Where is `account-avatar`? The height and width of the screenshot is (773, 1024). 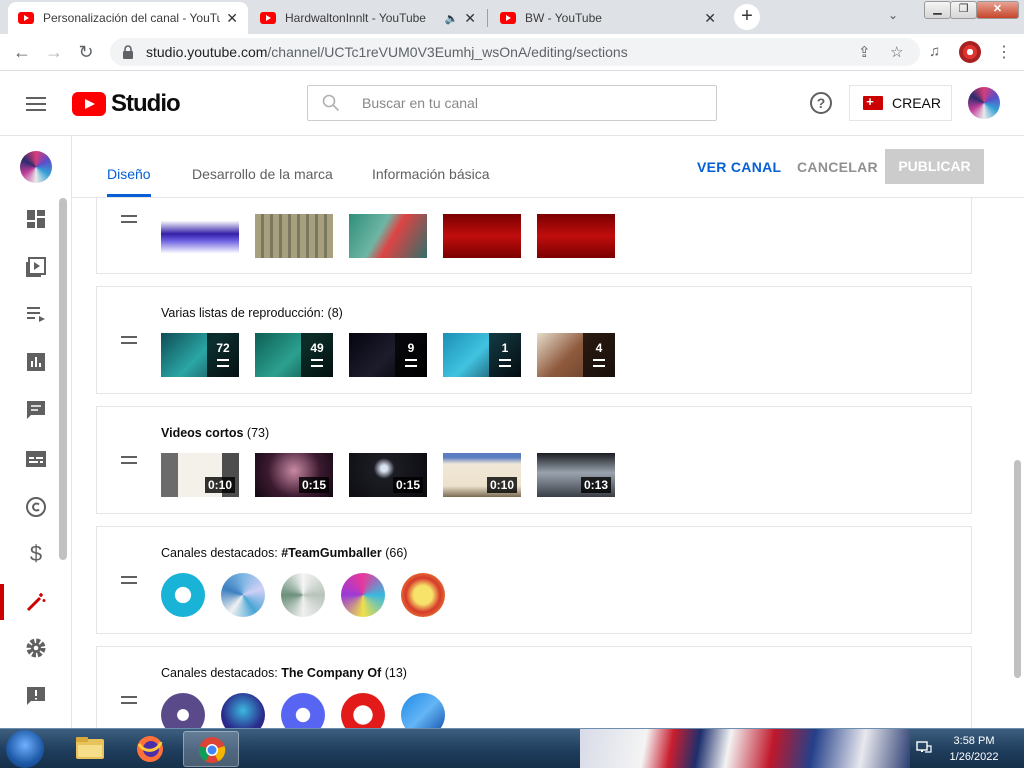
account-avatar is located at coordinates (984, 103).